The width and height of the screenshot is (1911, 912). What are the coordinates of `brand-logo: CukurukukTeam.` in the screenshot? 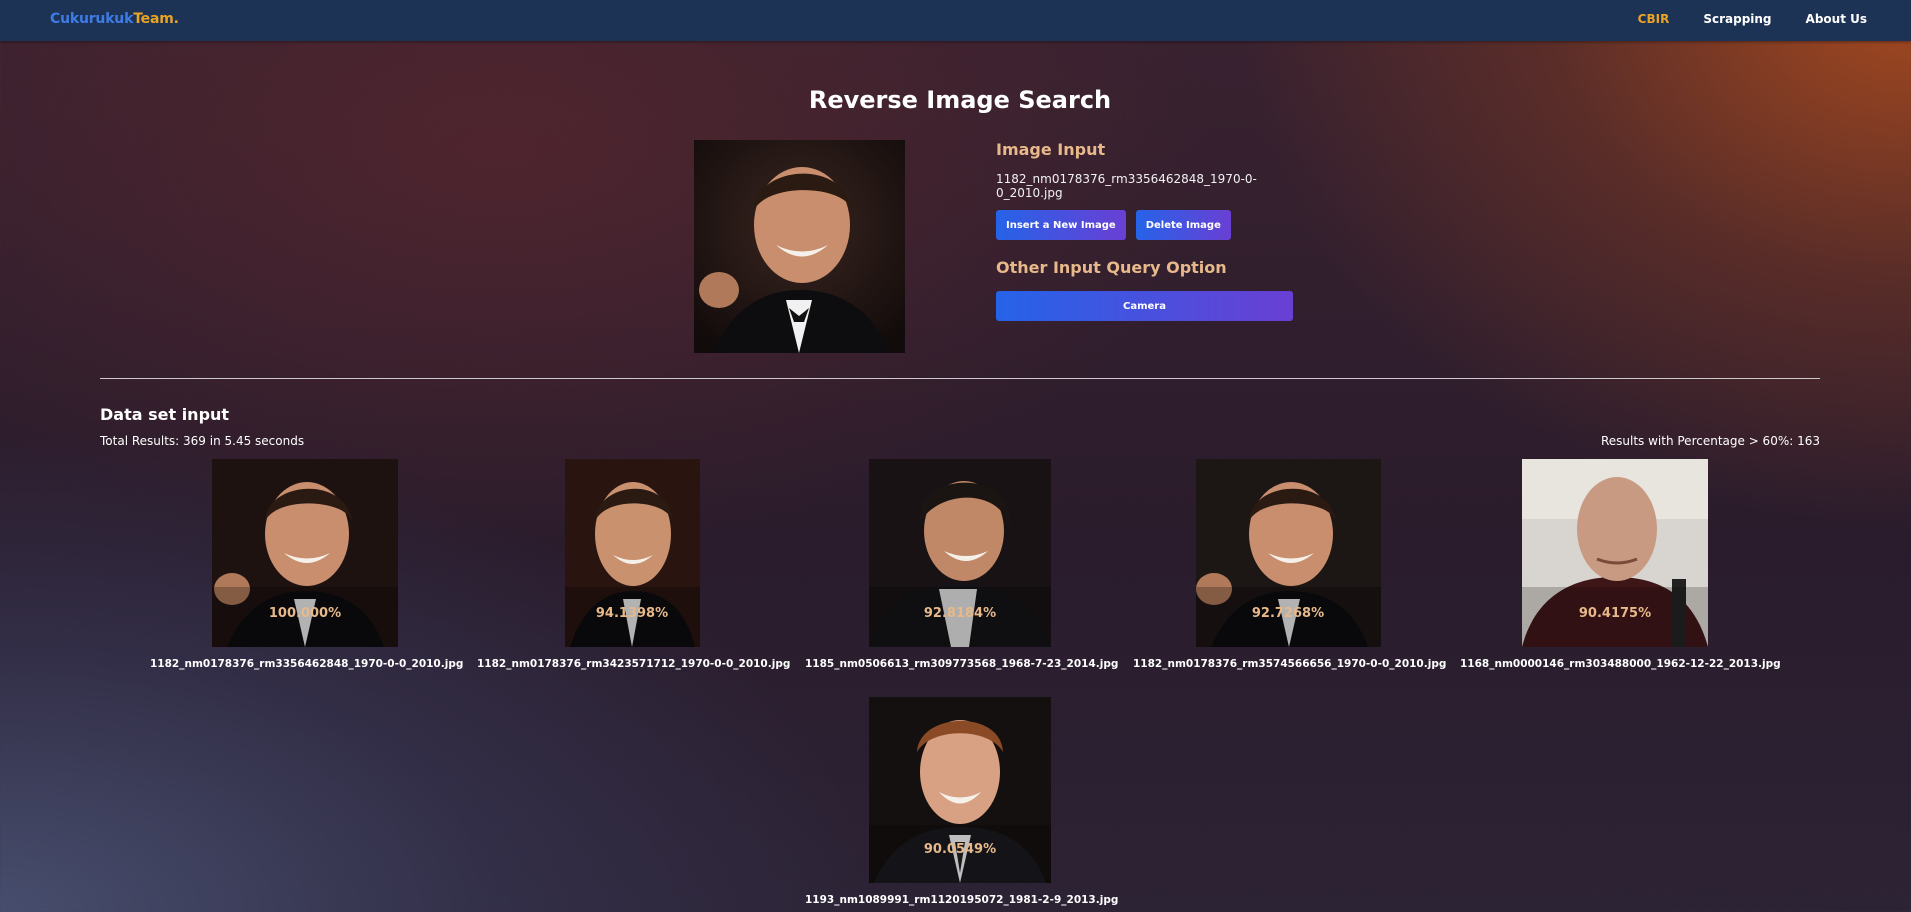 It's located at (114, 19).